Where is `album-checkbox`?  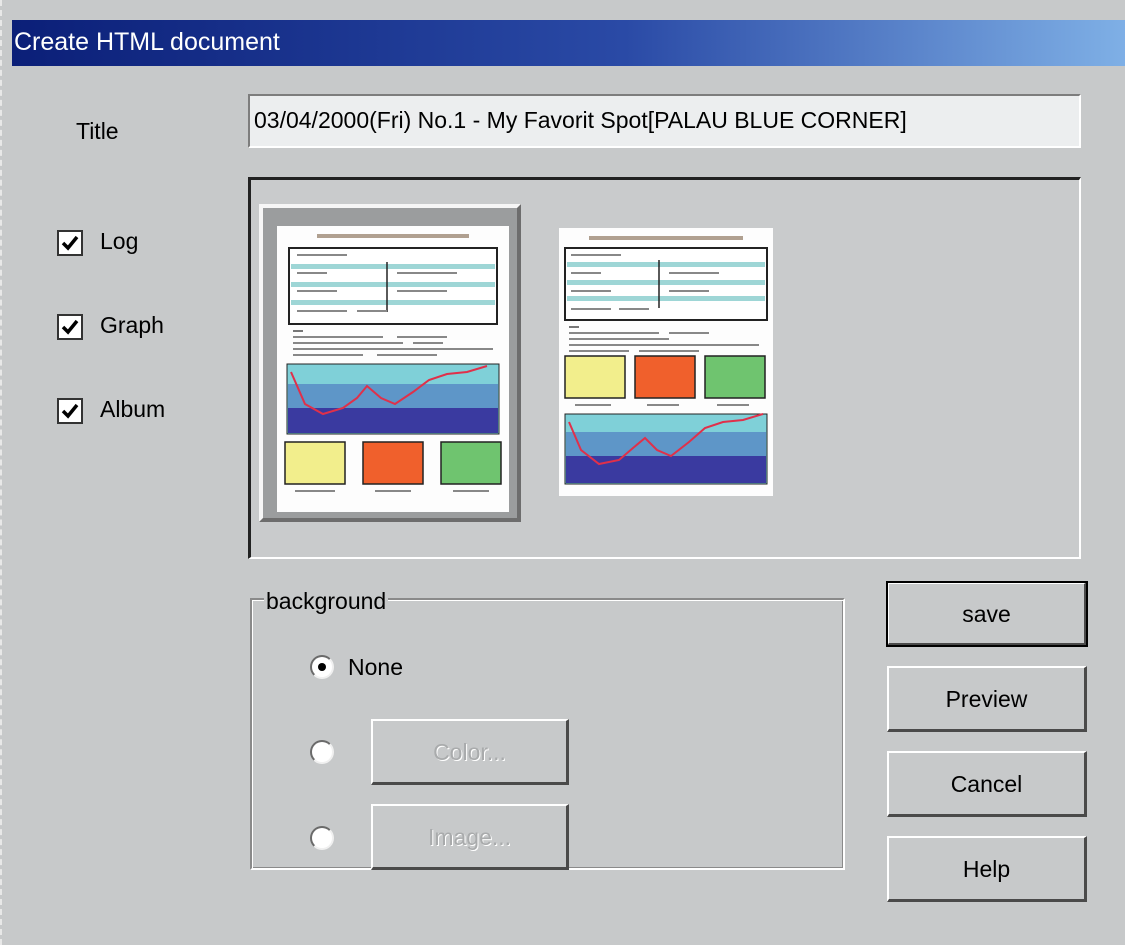 album-checkbox is located at coordinates (70, 411).